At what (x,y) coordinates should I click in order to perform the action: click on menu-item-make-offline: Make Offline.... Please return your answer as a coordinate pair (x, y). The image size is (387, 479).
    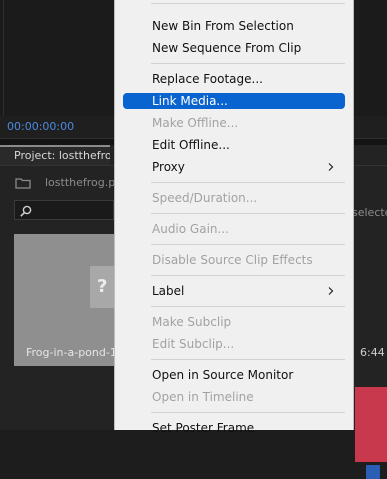
    Looking at the image, I should click on (234, 123).